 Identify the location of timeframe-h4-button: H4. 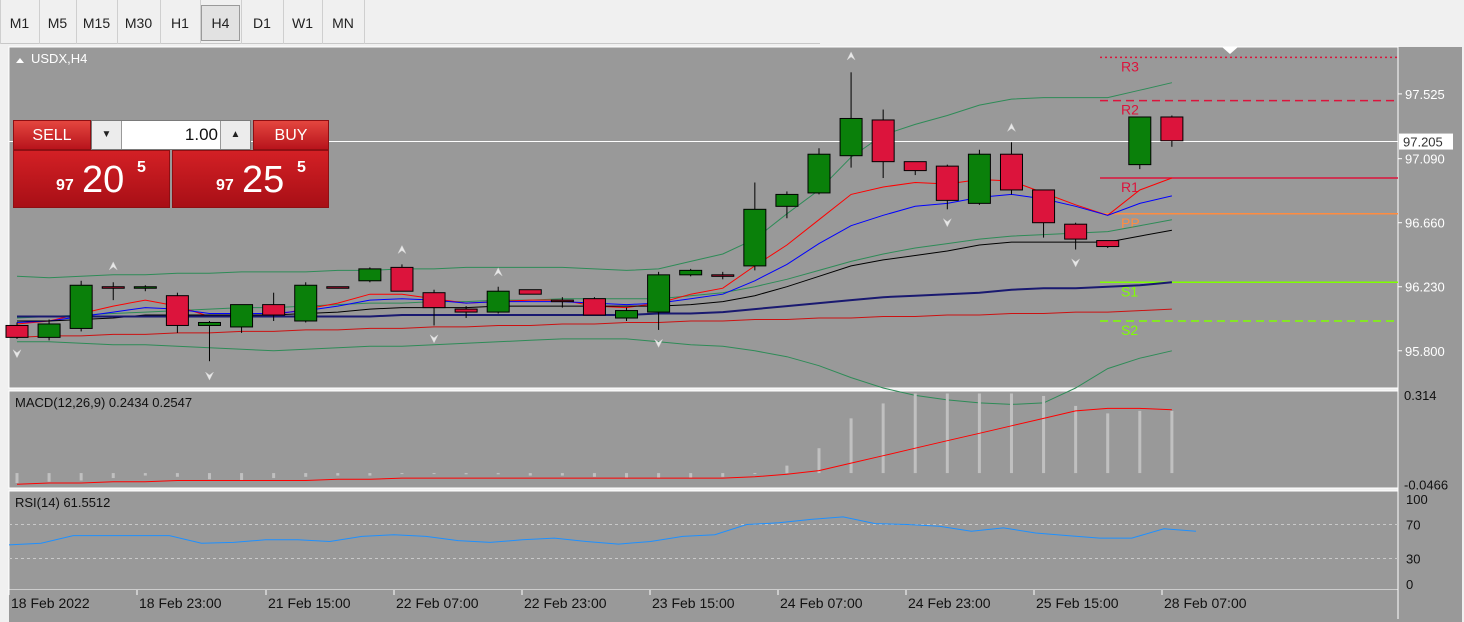
(220, 23).